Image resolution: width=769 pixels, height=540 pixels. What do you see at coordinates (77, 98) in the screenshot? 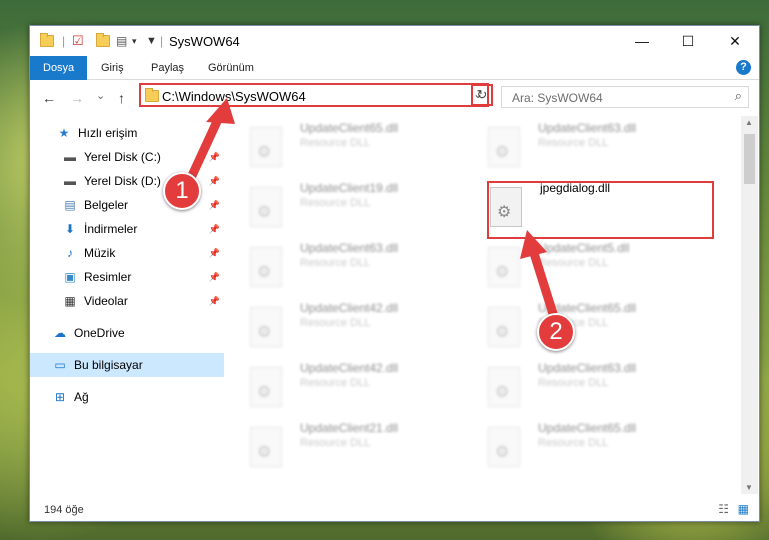
I see `forward-button: →` at bounding box center [77, 98].